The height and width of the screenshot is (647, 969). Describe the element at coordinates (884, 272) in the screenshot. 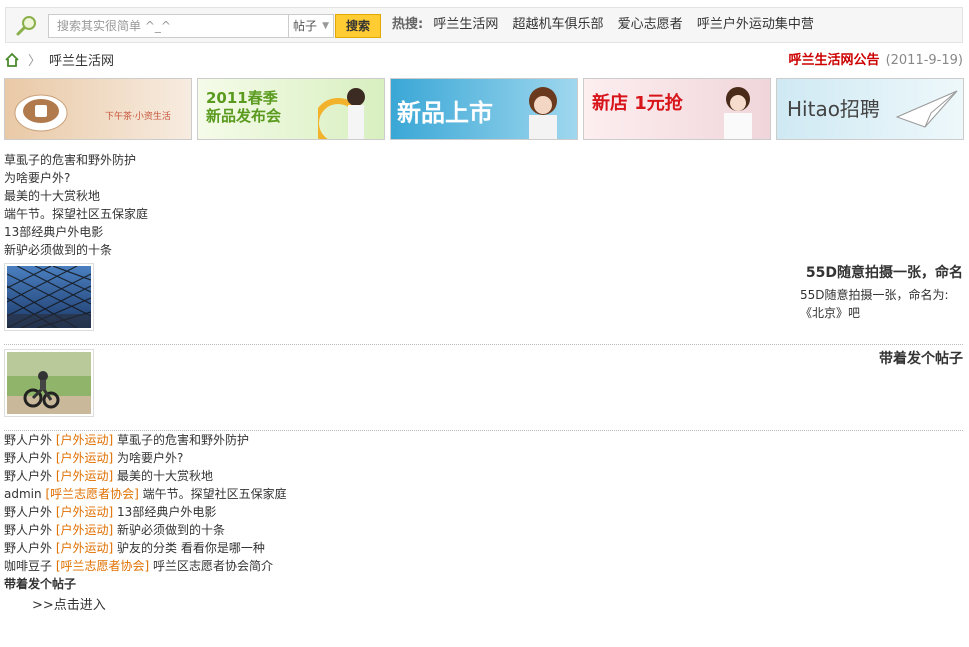

I see `featured-title: 55D随意拍摄一张，命名` at that location.